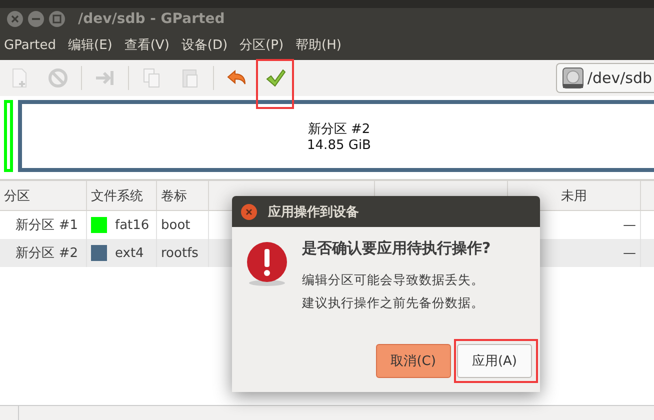 The image size is (654, 420). Describe the element at coordinates (174, 195) in the screenshot. I see `column-header: 卷标` at that location.